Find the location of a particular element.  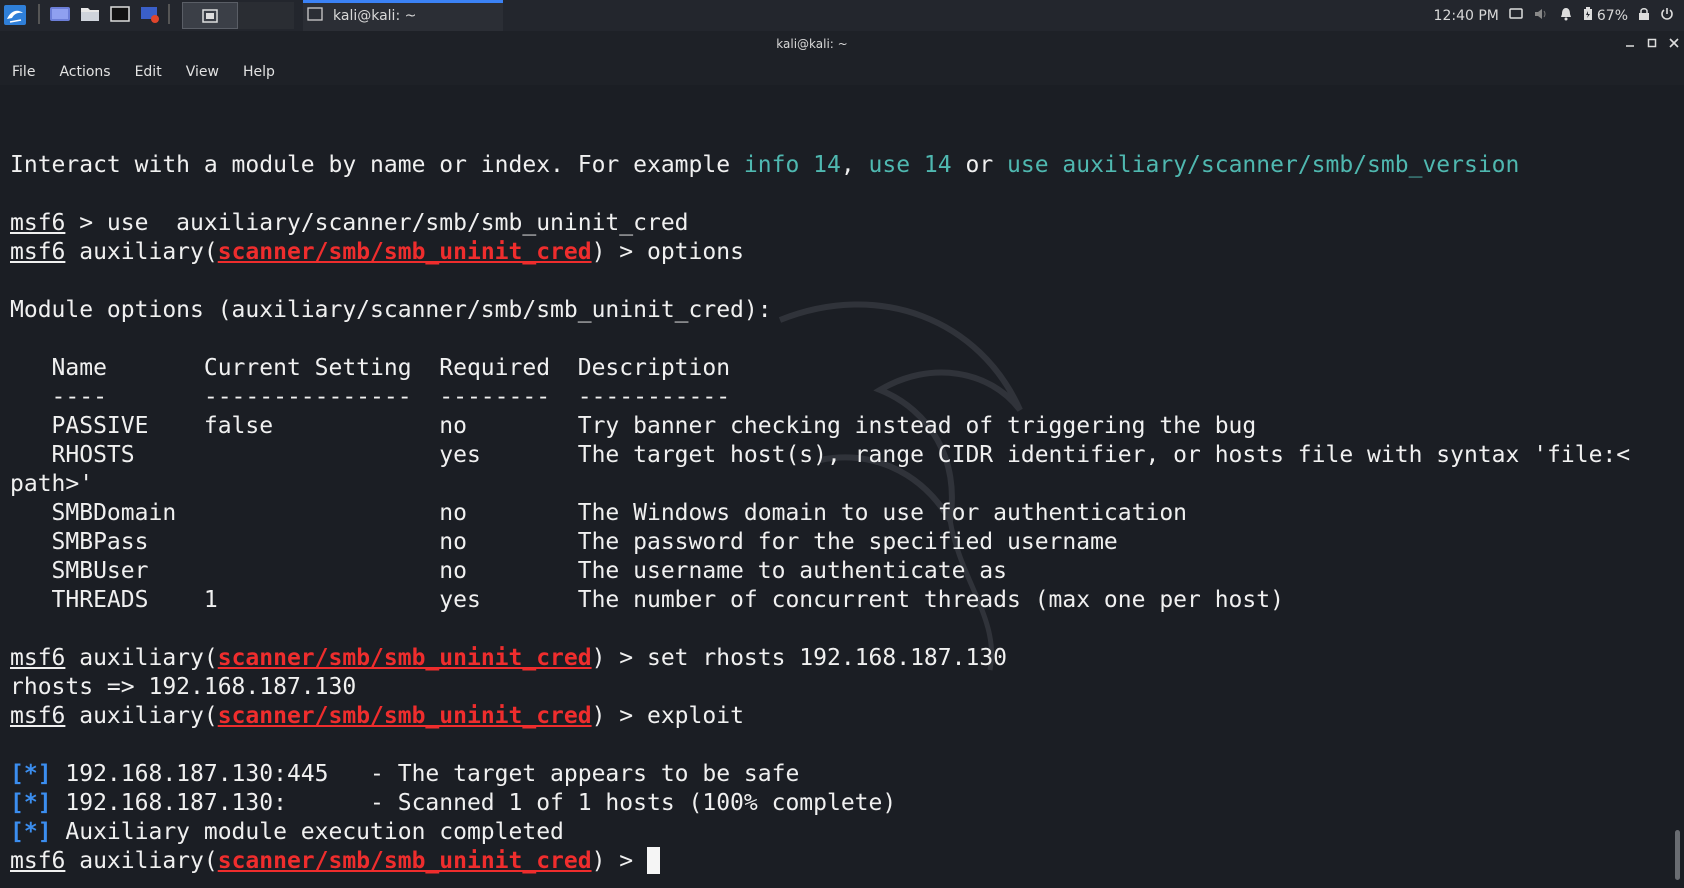

close-button is located at coordinates (1674, 44).